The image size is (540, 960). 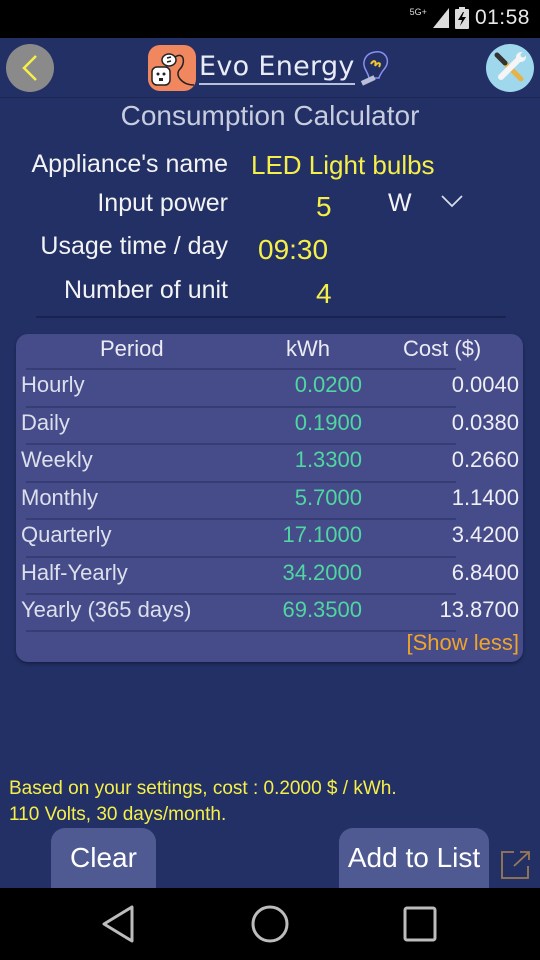 I want to click on cost-cell: 6.8400, so click(x=485, y=572).